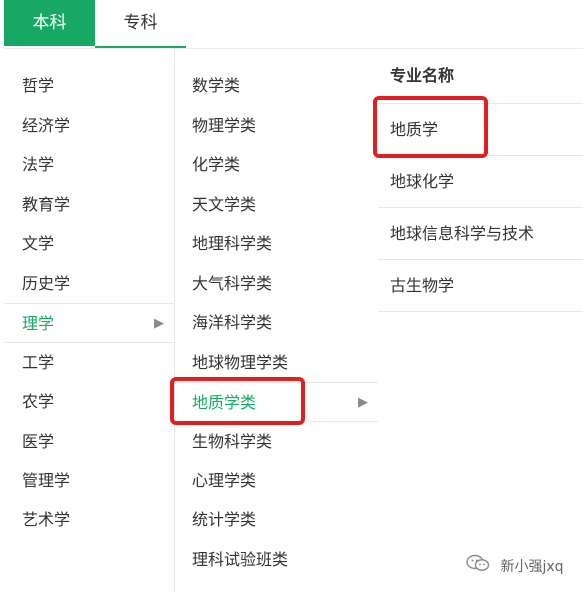  What do you see at coordinates (89, 323) in the screenshot?
I see `category-item-selected: 理学 ▶` at bounding box center [89, 323].